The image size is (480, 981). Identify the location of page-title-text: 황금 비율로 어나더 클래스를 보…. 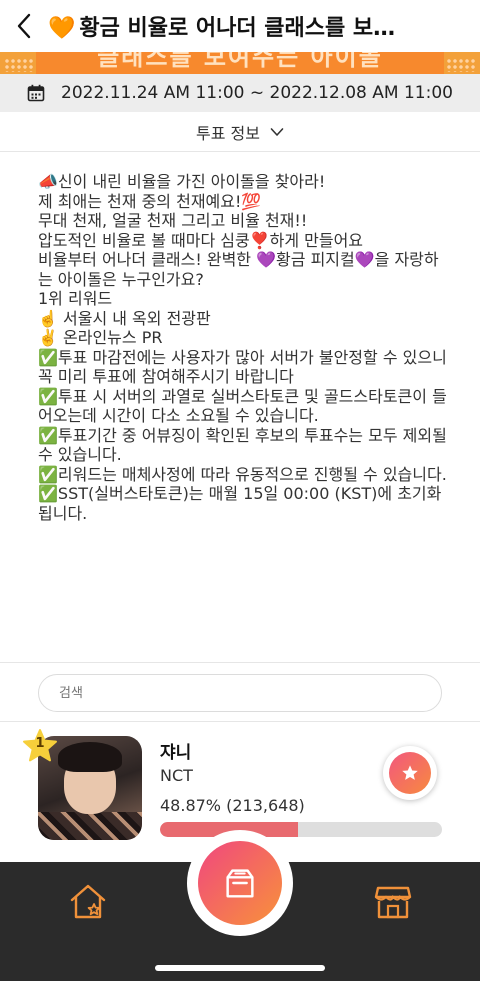
(237, 28).